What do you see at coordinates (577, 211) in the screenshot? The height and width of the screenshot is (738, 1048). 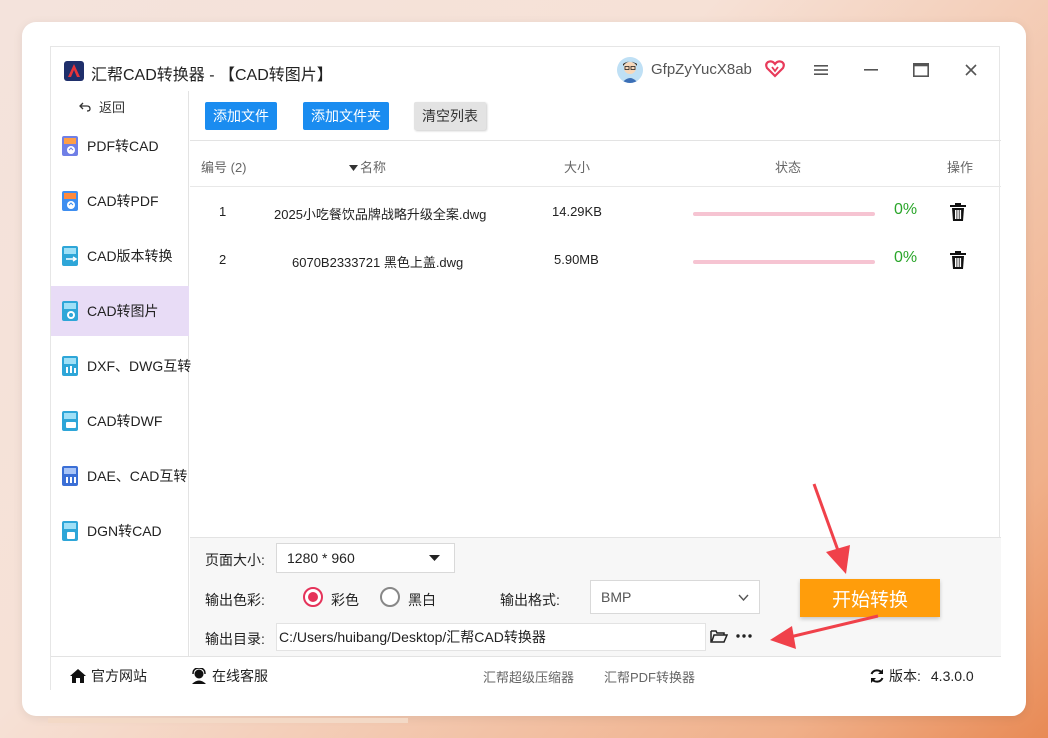 I see `row-file-size: 14.29KB` at bounding box center [577, 211].